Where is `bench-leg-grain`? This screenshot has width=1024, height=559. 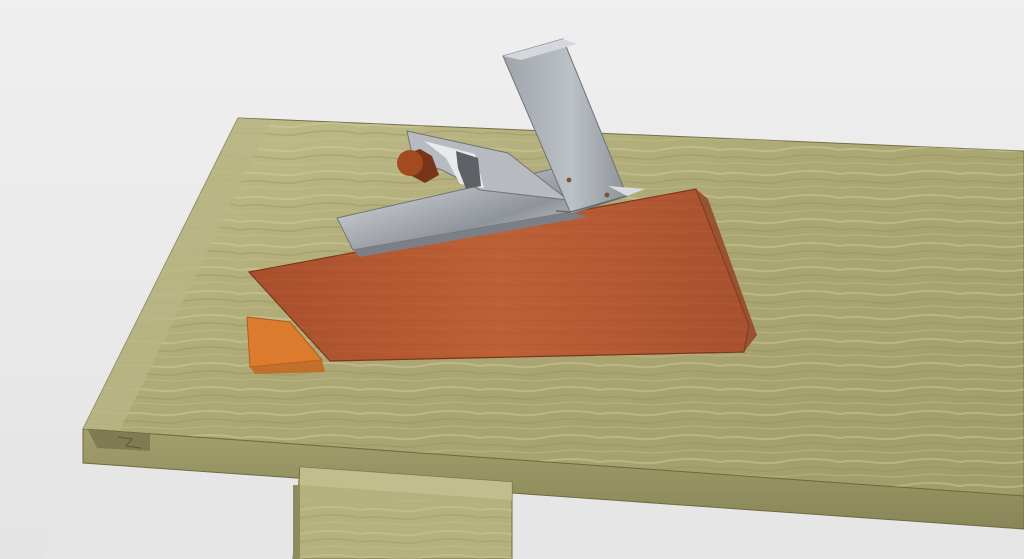 bench-leg-grain is located at coordinates (406, 529).